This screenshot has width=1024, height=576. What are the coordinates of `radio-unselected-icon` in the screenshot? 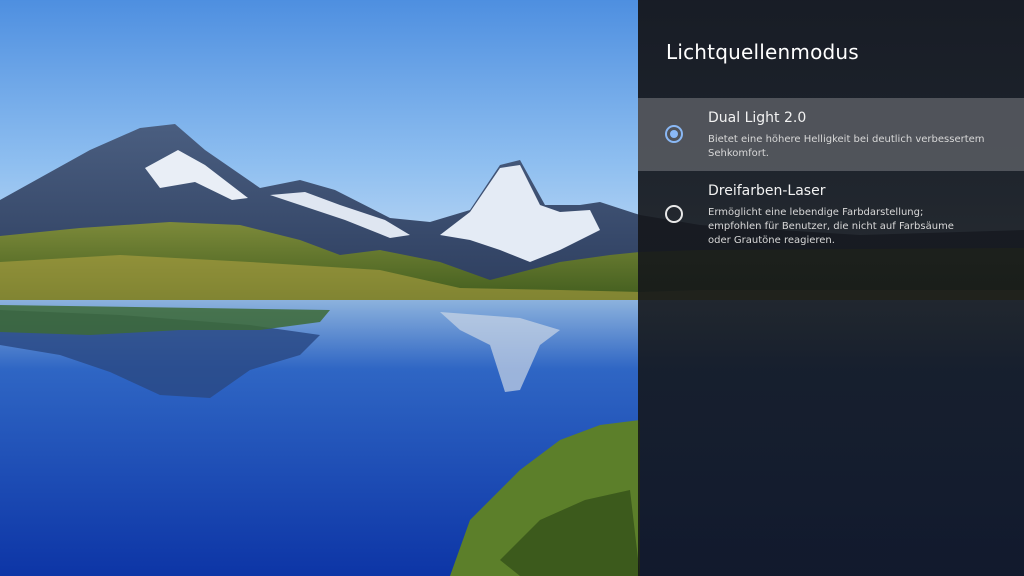 It's located at (674, 214).